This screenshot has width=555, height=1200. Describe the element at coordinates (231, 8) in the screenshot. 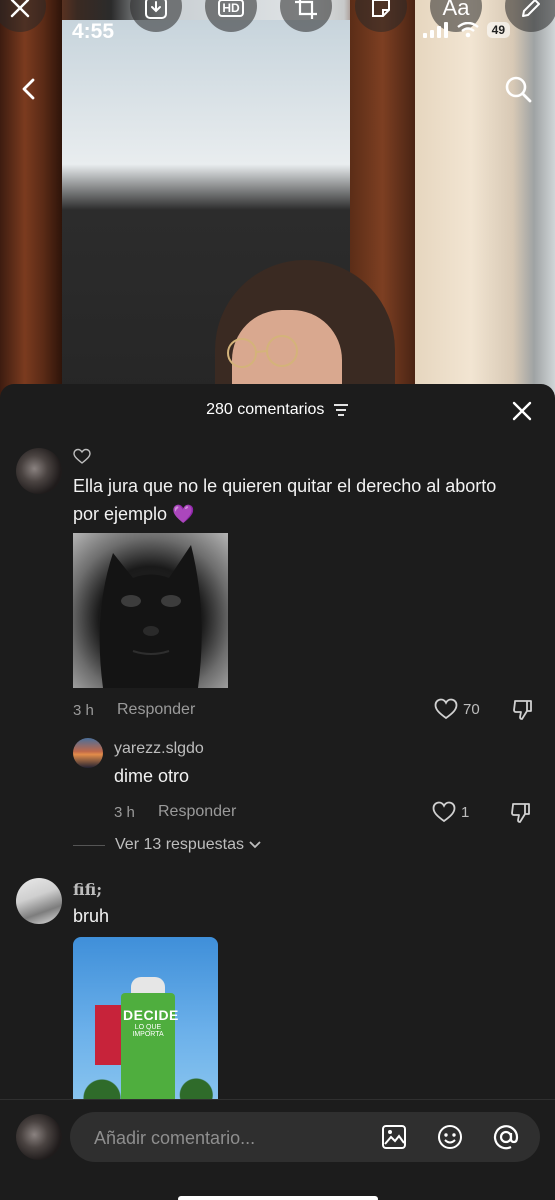

I see `hd-label: HD` at that location.